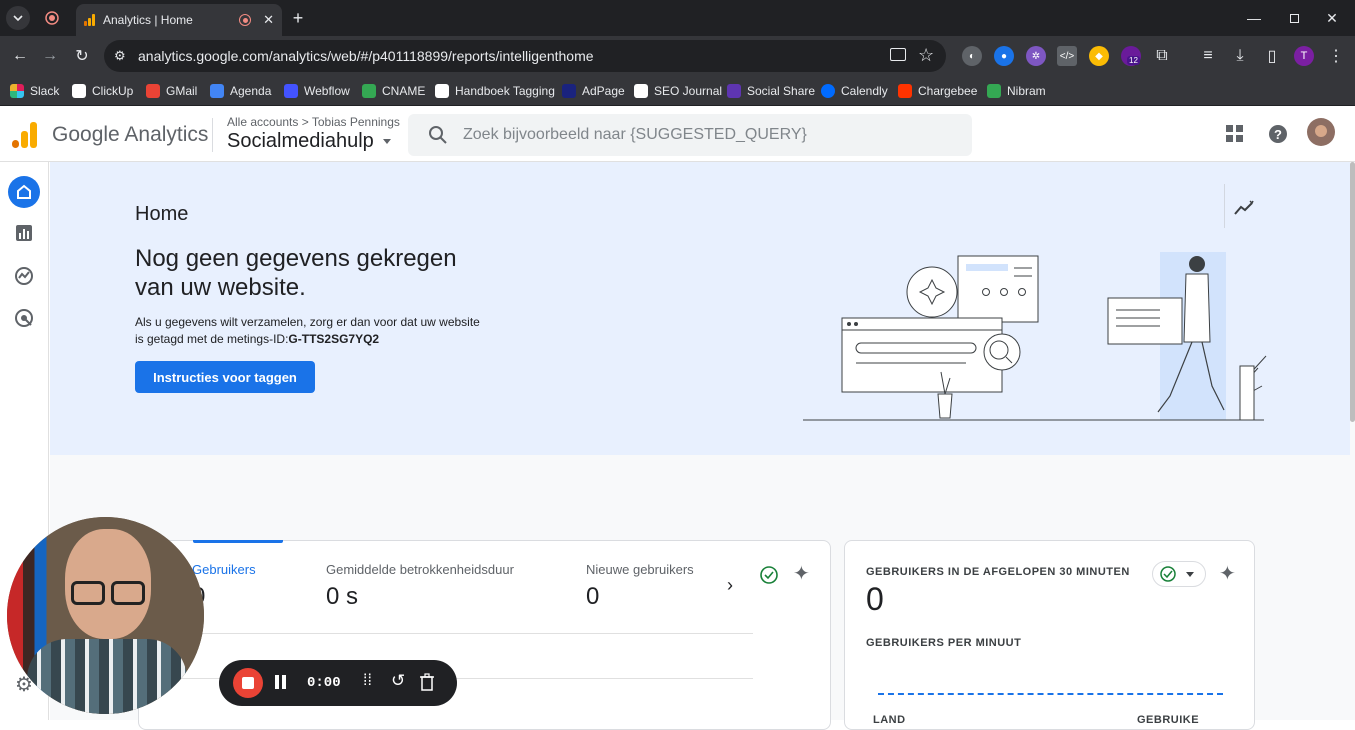 The width and height of the screenshot is (1355, 730). I want to click on close-window-icon: ✕, so click(1332, 18).